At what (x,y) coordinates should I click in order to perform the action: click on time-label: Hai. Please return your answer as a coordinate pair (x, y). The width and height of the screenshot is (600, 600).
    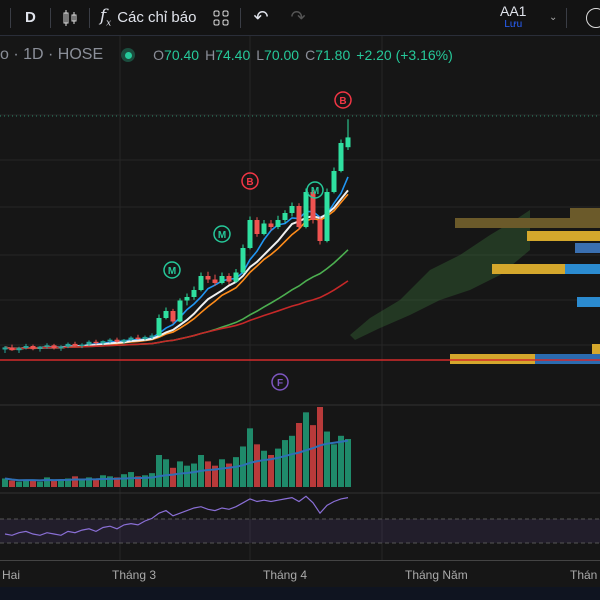
    Looking at the image, I should click on (11, 575).